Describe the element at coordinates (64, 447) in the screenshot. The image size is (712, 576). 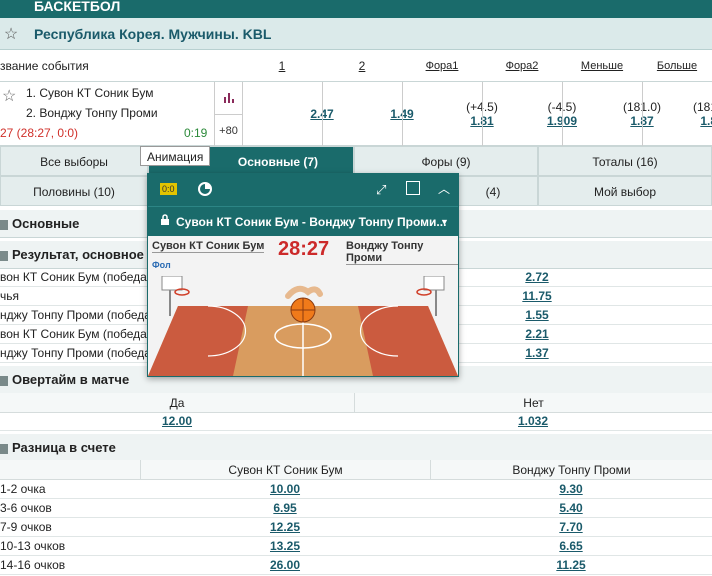
I see `section-diff-title: Разница в счете` at that location.